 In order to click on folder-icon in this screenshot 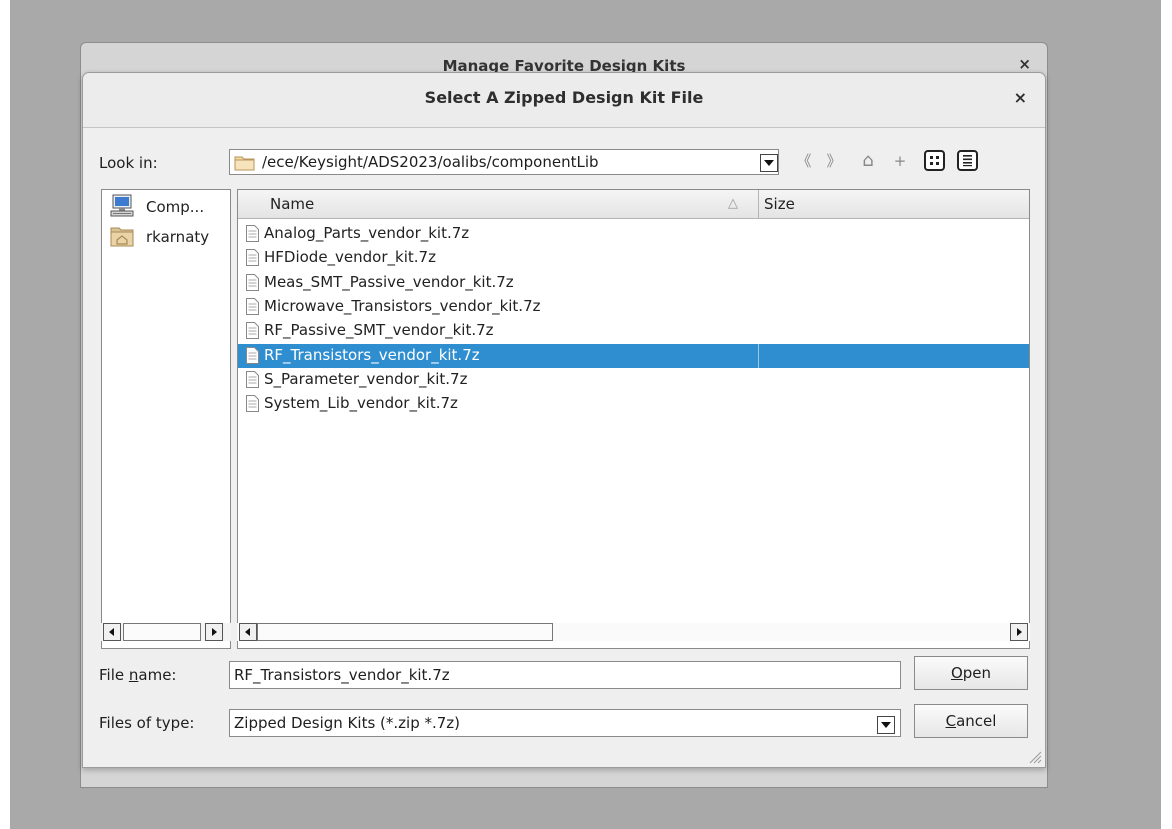, I will do `click(244, 163)`.